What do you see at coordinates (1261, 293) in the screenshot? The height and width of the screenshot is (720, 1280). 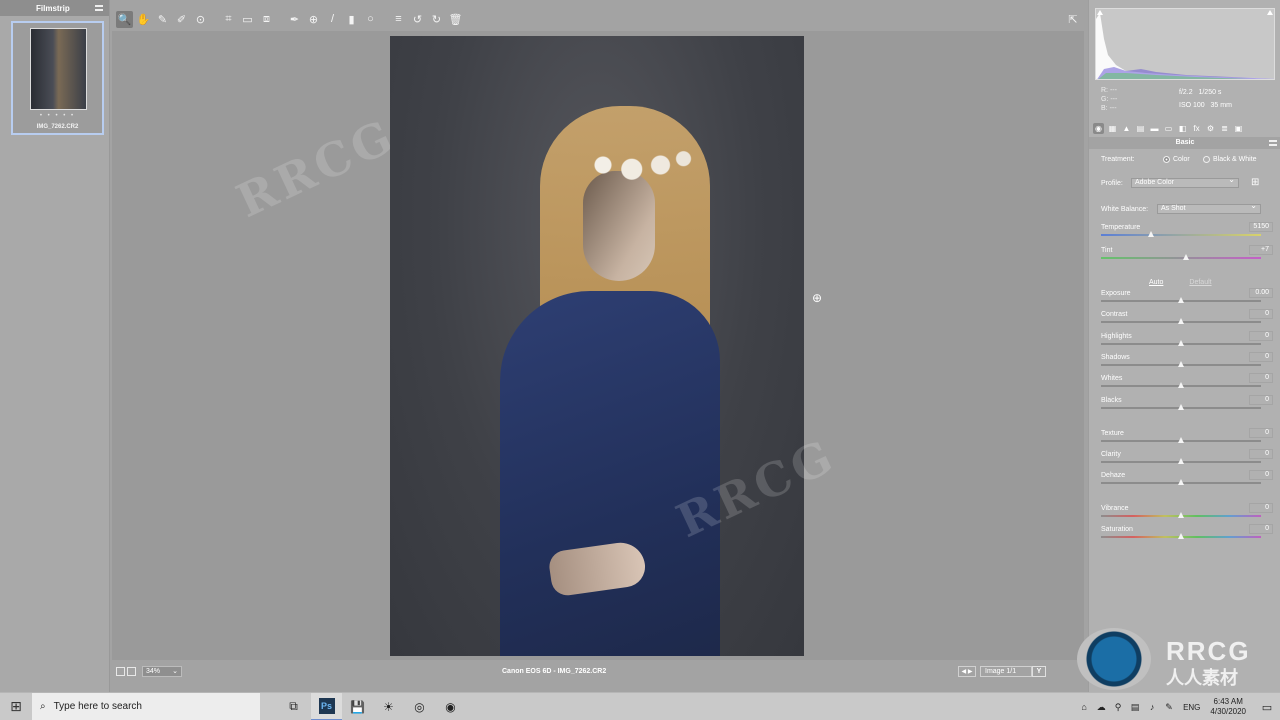 I see `exposure-value: 0.00` at bounding box center [1261, 293].